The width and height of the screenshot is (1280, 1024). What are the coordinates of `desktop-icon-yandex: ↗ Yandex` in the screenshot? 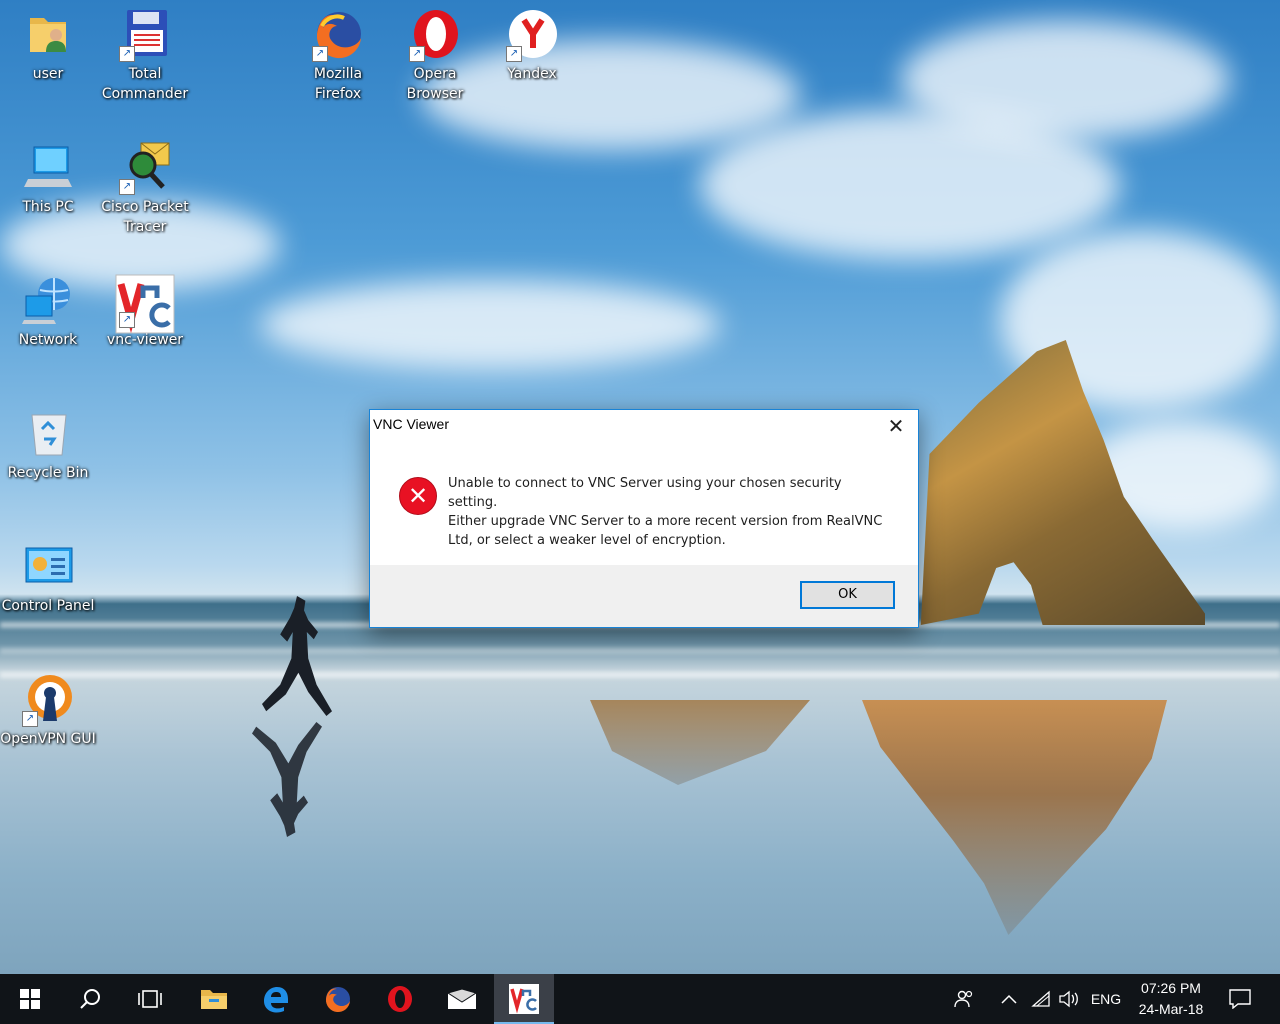 It's located at (532, 46).